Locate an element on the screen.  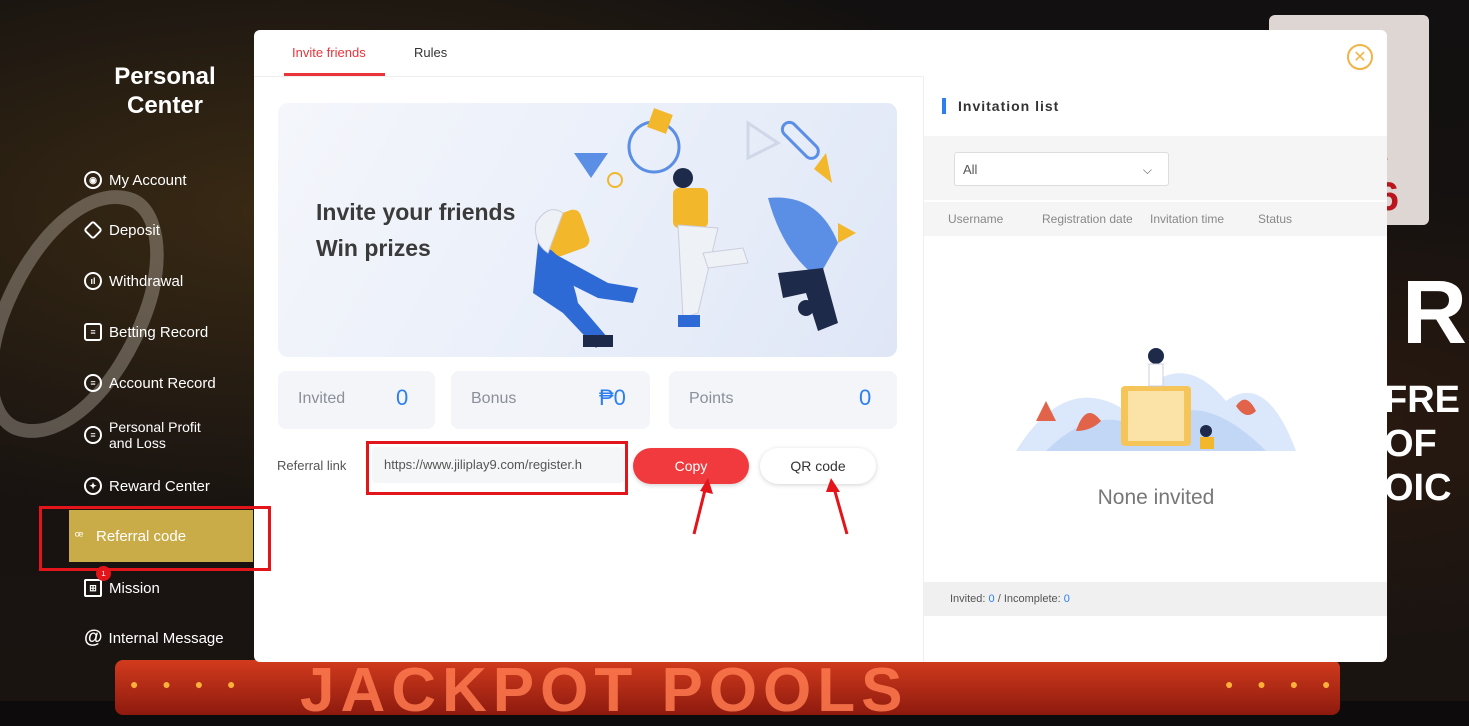
bonus-label: Bonus is located at coordinates (494, 398).